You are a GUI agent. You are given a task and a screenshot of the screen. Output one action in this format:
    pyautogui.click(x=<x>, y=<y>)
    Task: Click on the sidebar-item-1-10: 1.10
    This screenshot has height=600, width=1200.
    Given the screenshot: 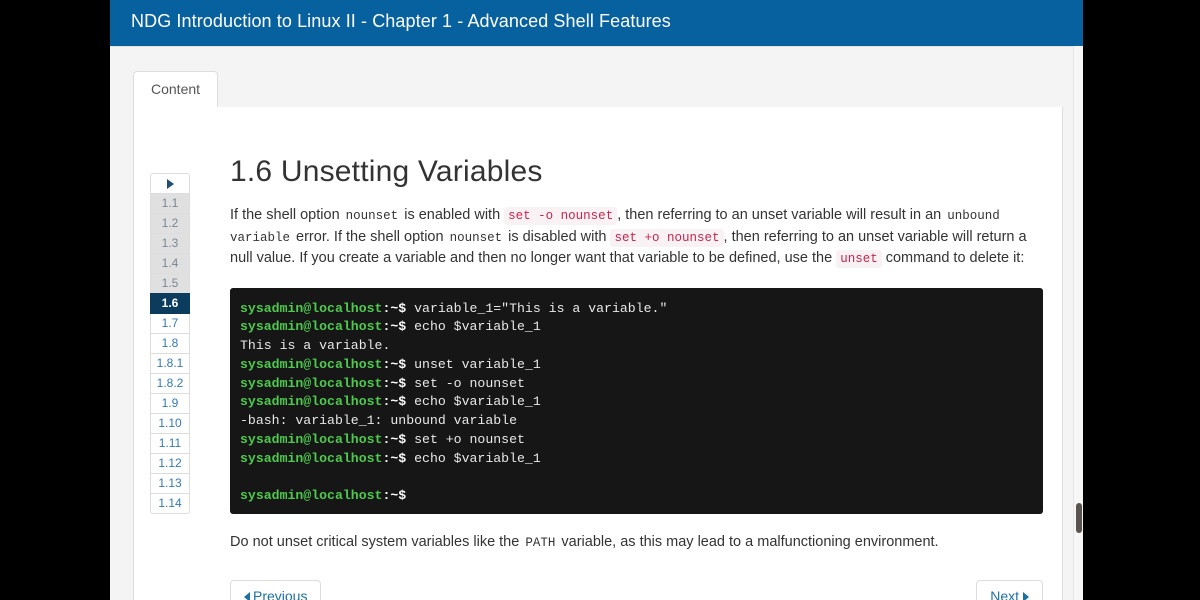 What is the action you would take?
    pyautogui.click(x=170, y=423)
    